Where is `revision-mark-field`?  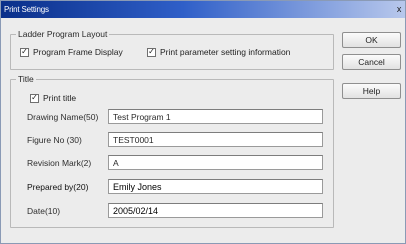 revision-mark-field is located at coordinates (215, 162).